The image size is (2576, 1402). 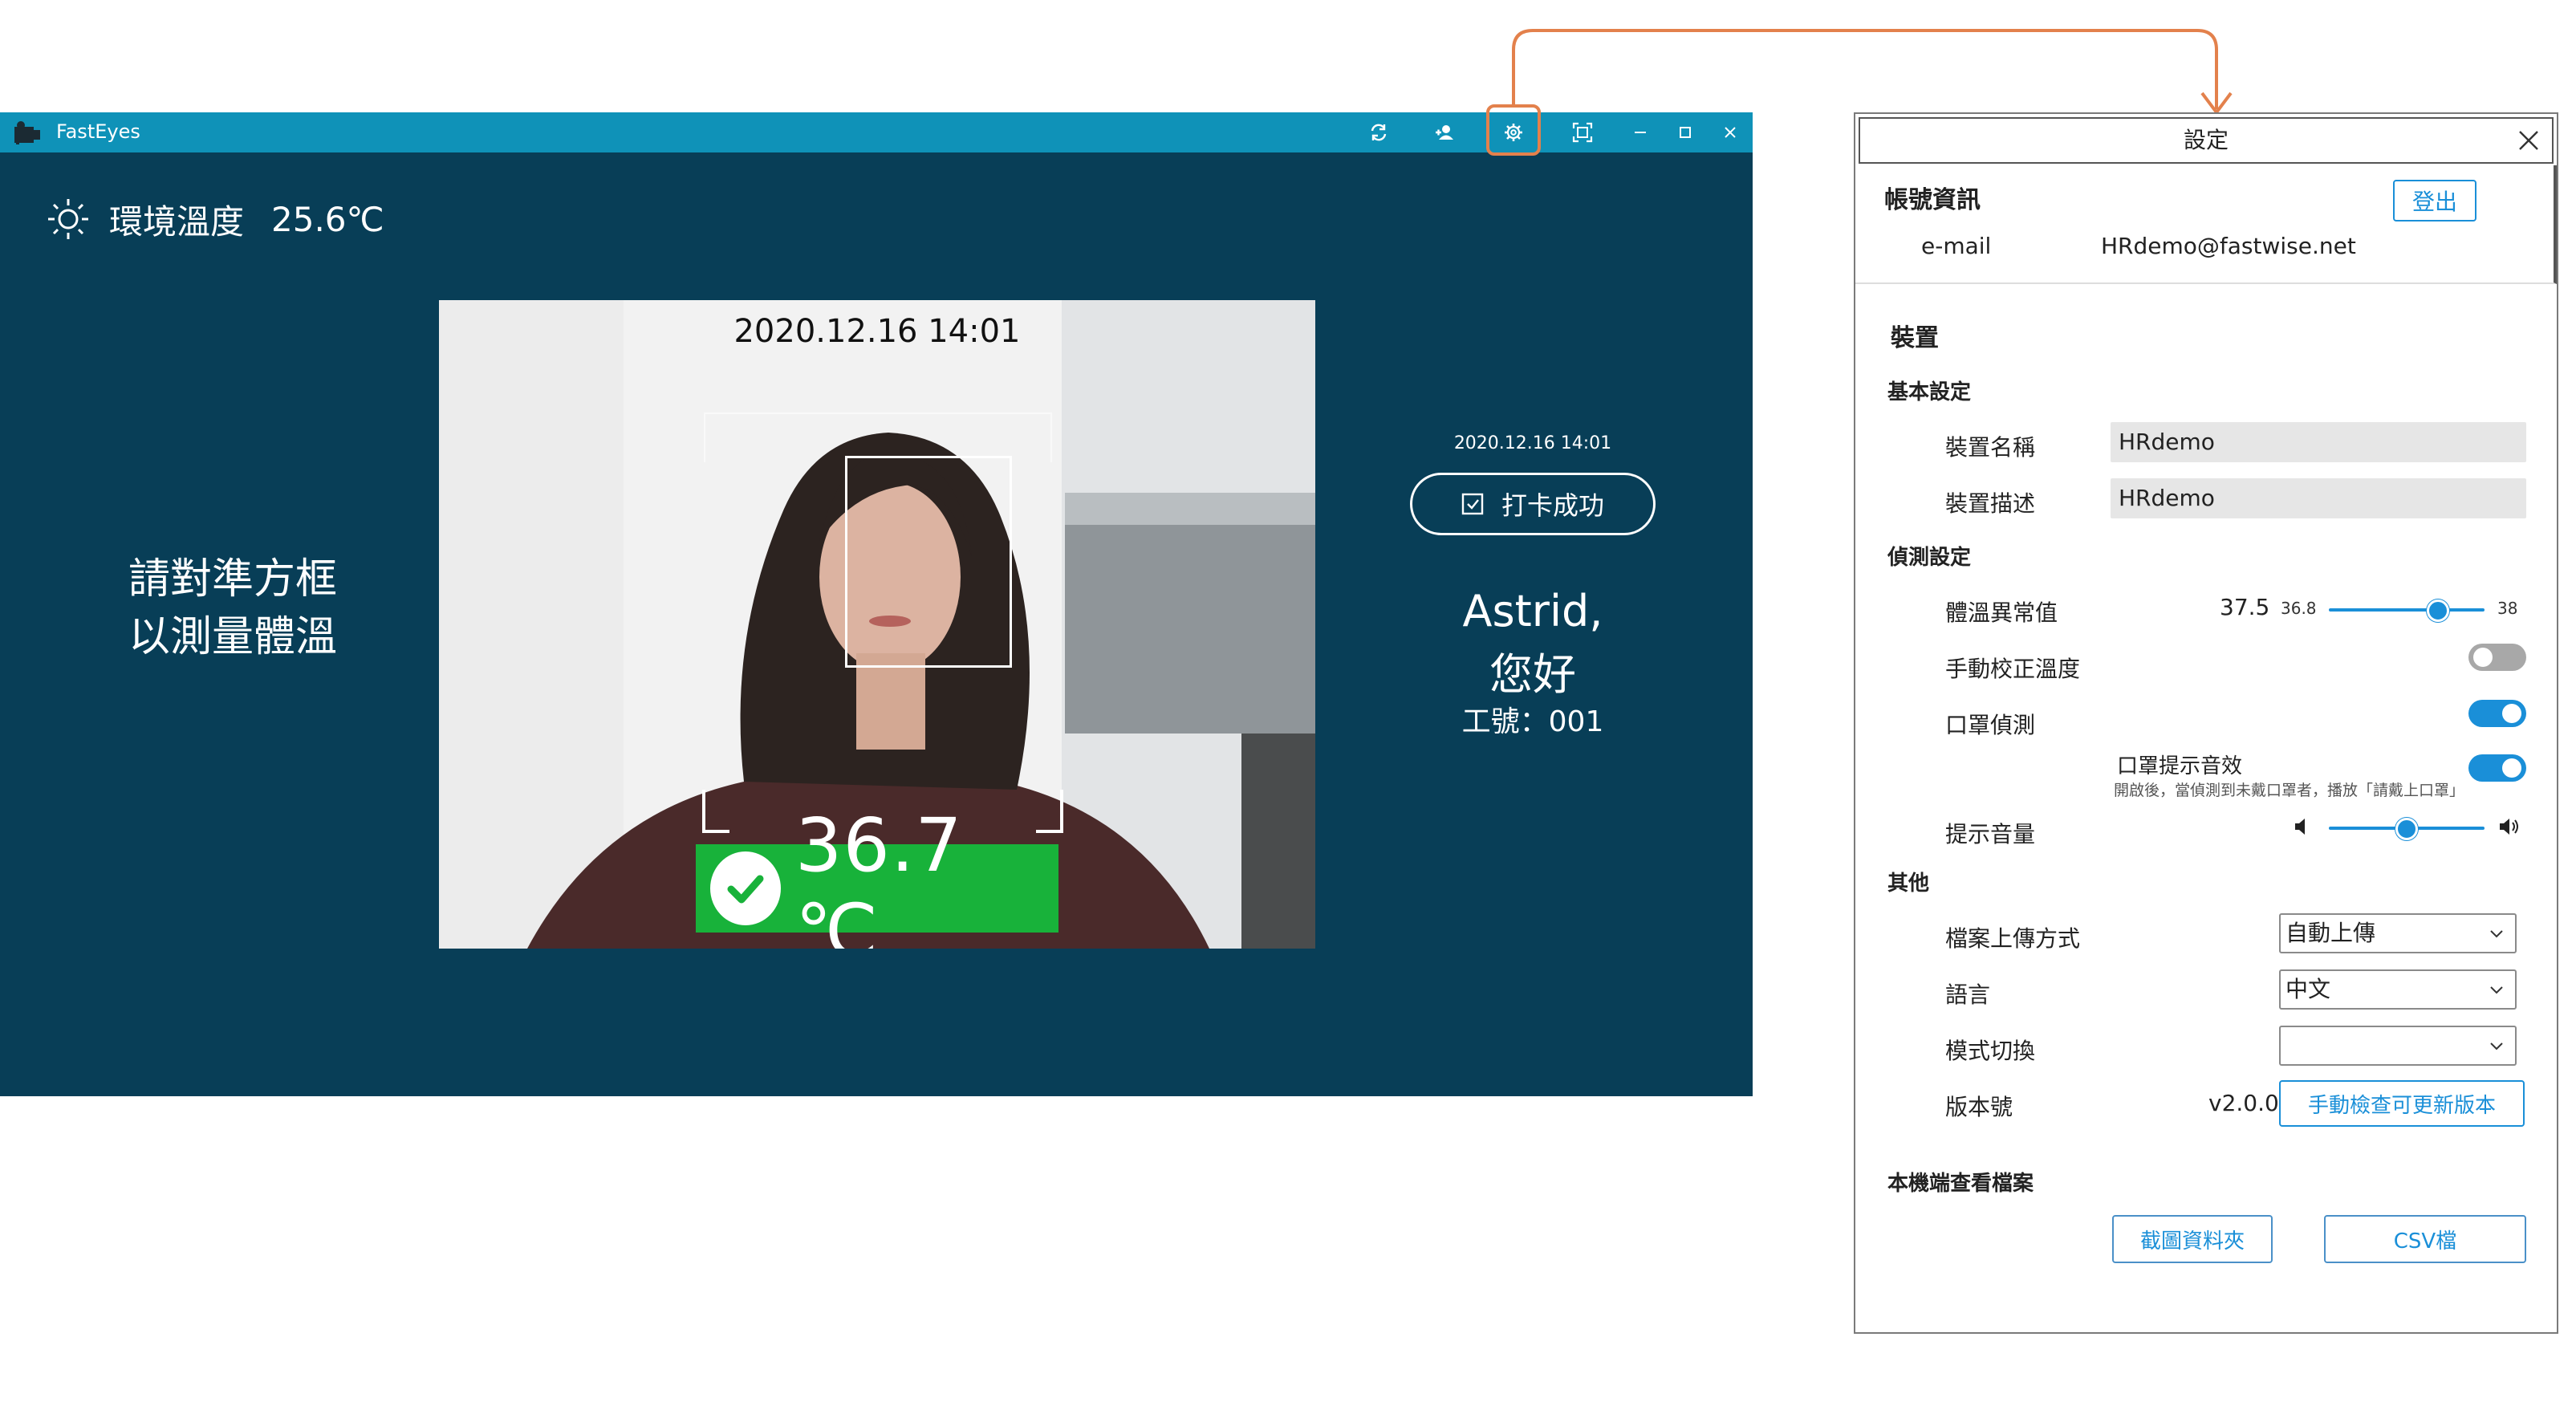 I want to click on device-heading: 裝置, so click(x=1915, y=338).